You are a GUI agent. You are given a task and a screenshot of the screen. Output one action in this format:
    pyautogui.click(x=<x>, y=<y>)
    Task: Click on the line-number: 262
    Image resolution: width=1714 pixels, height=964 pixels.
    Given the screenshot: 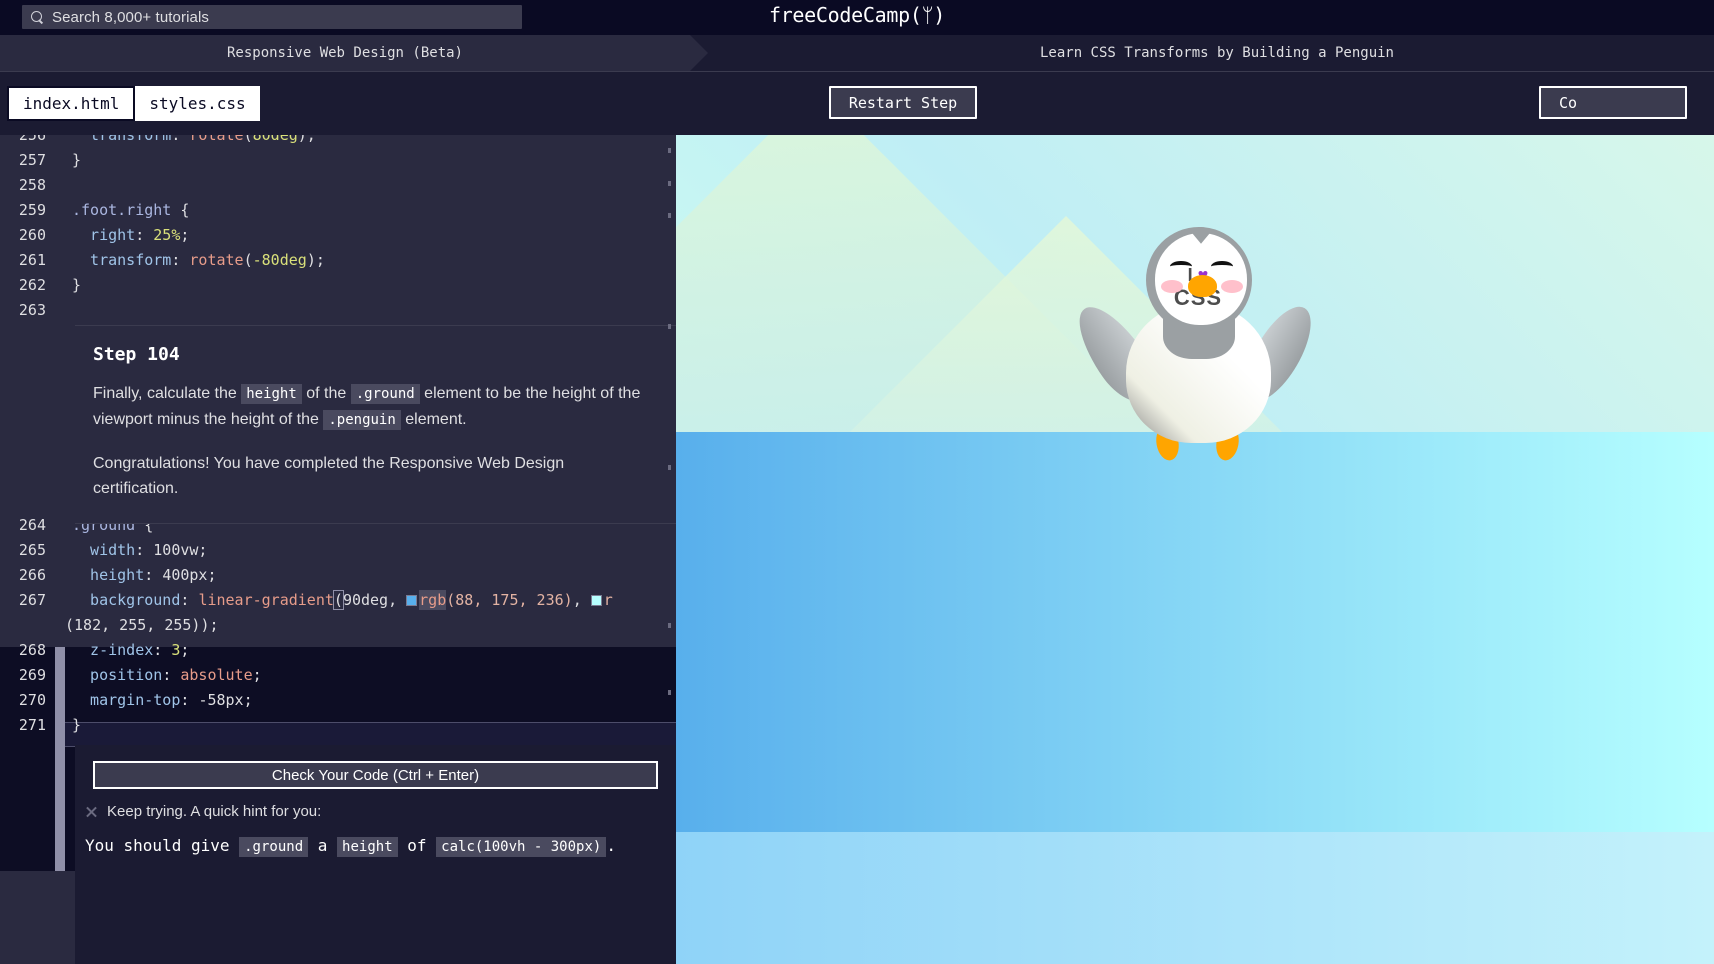 What is the action you would take?
    pyautogui.click(x=32, y=285)
    